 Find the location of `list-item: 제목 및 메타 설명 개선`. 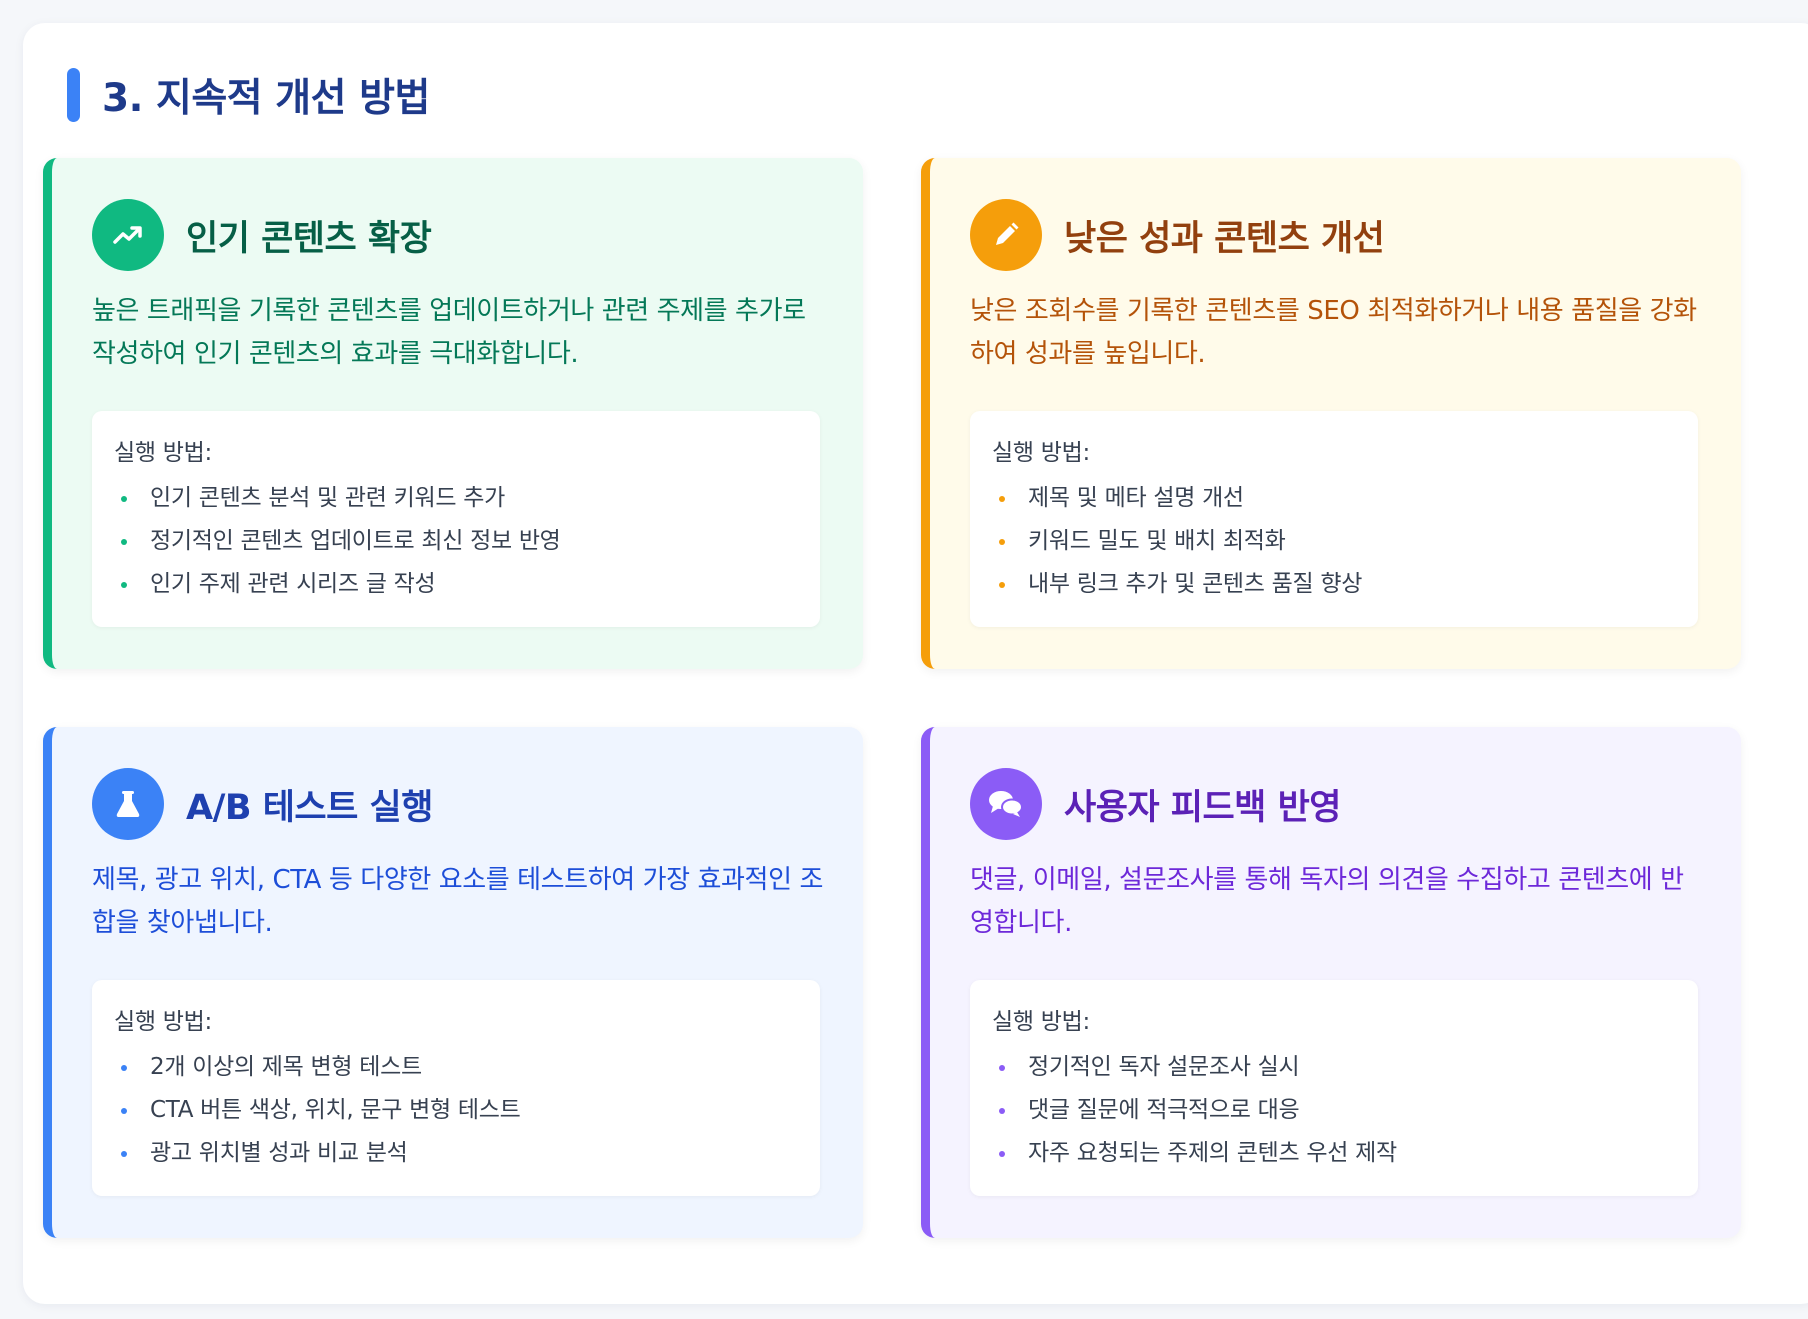

list-item: 제목 및 메타 설명 개선 is located at coordinates (1177, 498).